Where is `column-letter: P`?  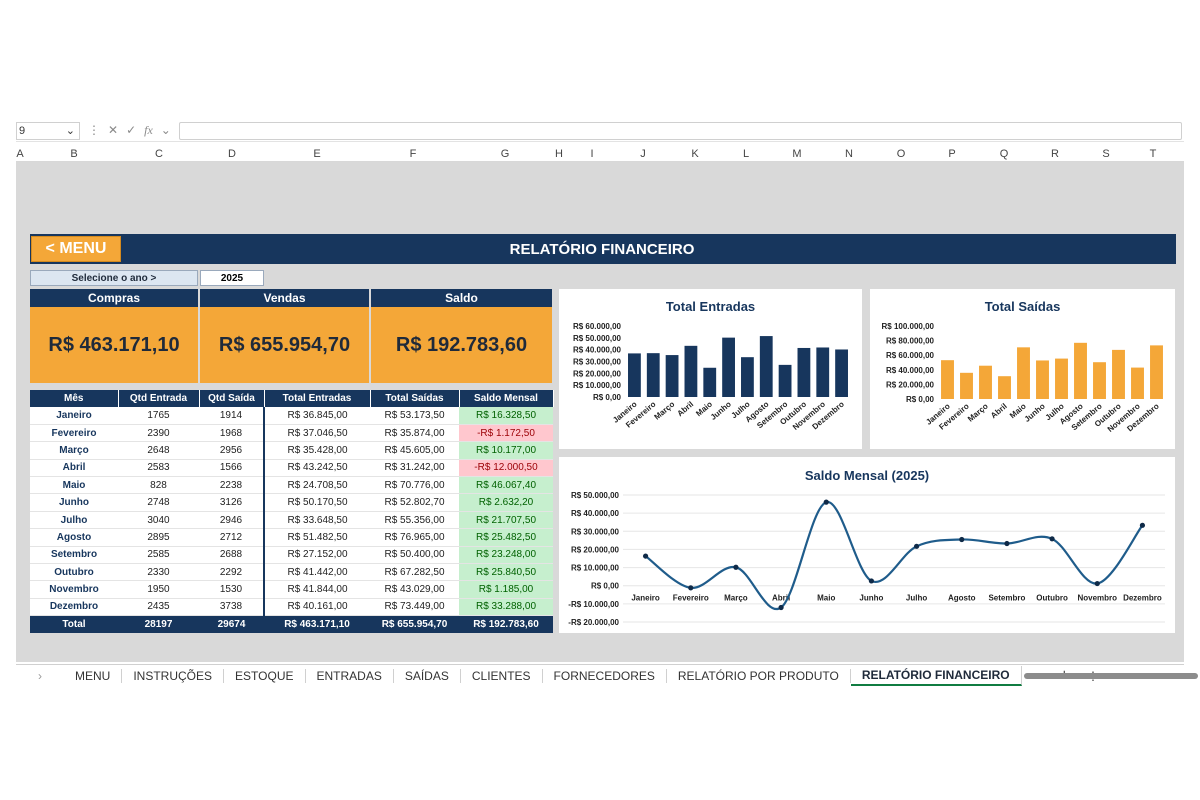
column-letter: P is located at coordinates (951, 154).